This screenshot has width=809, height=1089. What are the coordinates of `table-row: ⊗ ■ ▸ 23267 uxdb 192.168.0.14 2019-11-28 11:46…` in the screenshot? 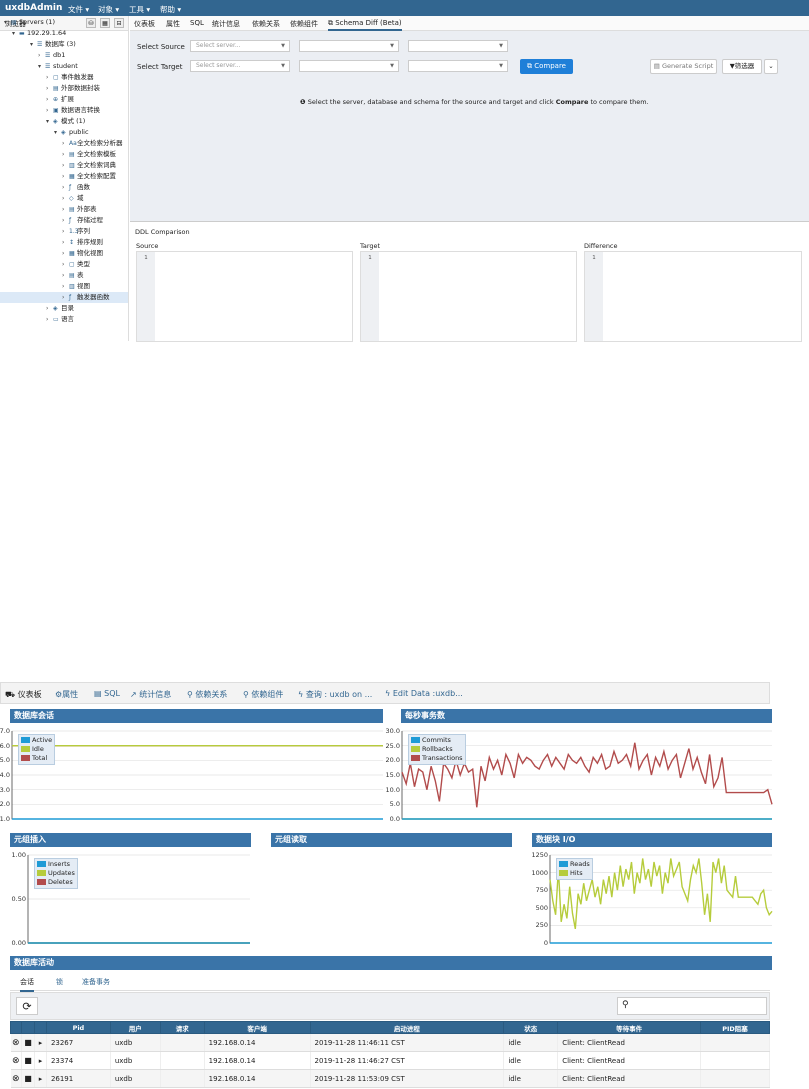 It's located at (390, 1042).